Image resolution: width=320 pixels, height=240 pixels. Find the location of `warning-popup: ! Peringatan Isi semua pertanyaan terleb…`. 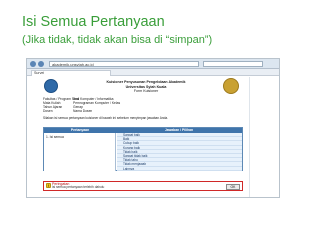

warning-popup: ! Peringatan Isi semua pertanyaan terleb… is located at coordinates (143, 186).